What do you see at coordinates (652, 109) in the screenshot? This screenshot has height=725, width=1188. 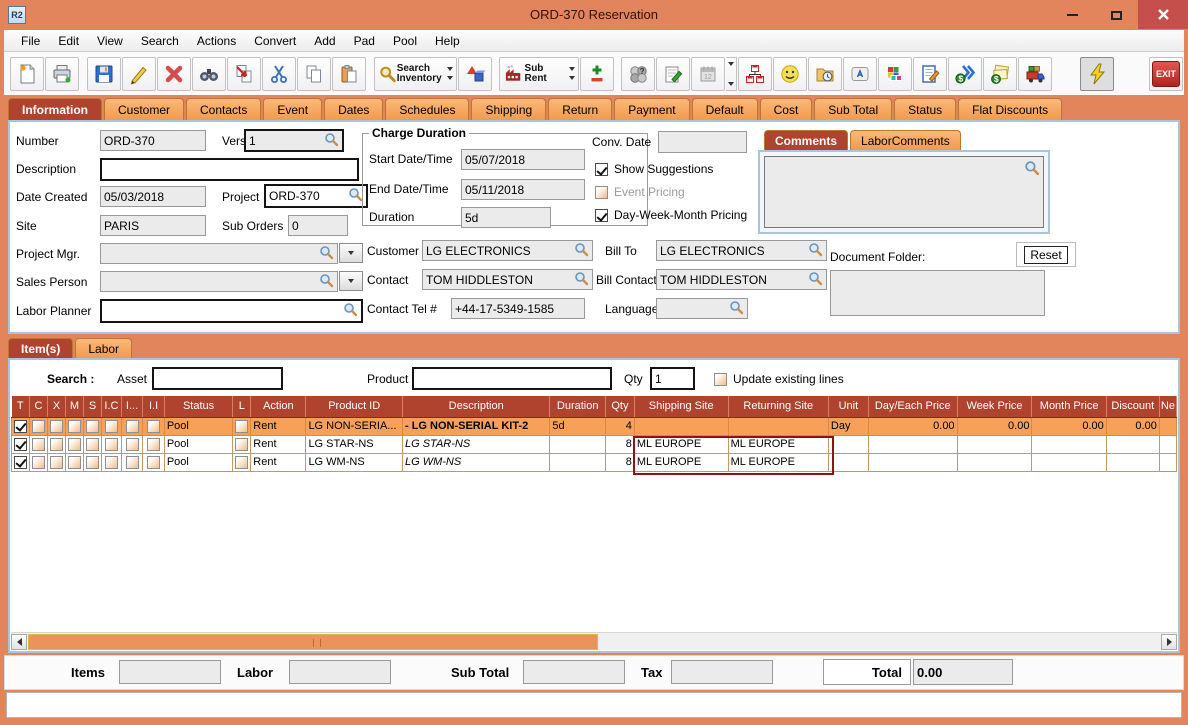 I see `tab-payment: Payment` at bounding box center [652, 109].